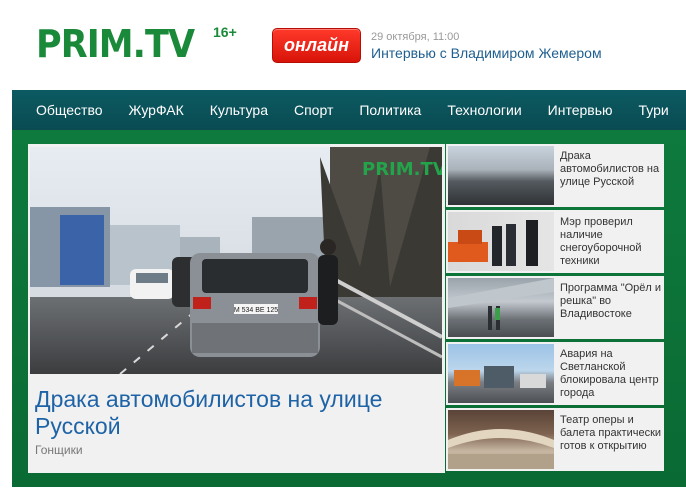  What do you see at coordinates (225, 32) in the screenshot?
I see `age-rating: 16+` at bounding box center [225, 32].